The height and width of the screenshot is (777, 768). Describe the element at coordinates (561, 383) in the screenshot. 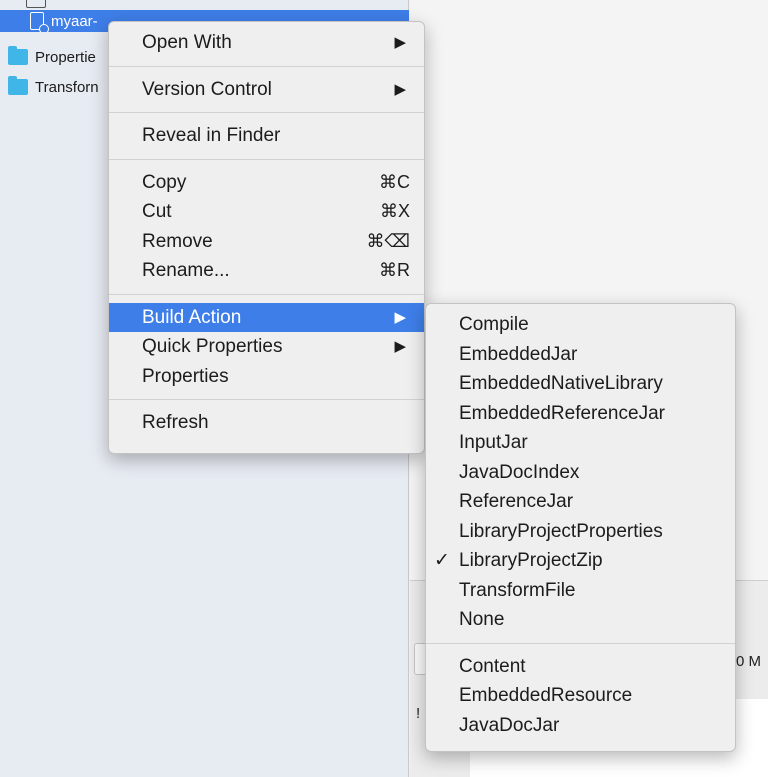

I see `submenu-item-label: EmbeddedNativeLibrary` at that location.